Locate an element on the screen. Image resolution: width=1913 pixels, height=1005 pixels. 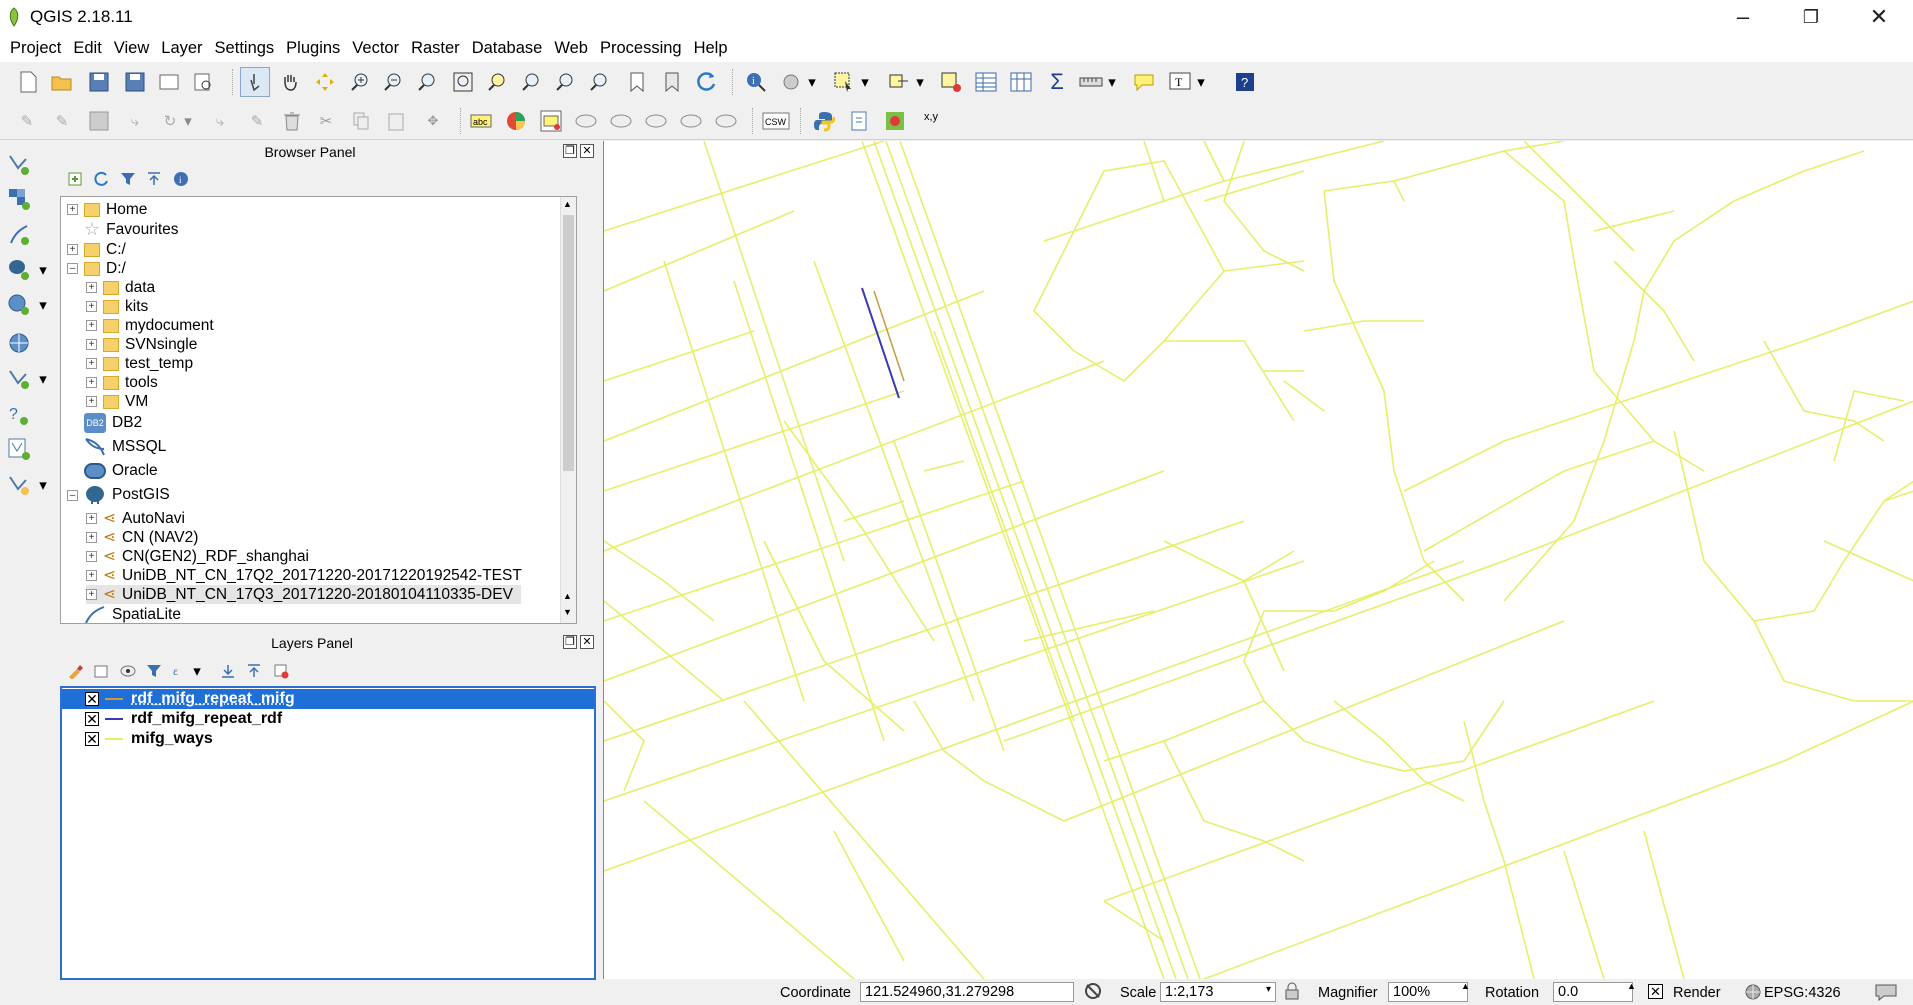
annotation-dropdown-icon: ▾ is located at coordinates (1201, 82).